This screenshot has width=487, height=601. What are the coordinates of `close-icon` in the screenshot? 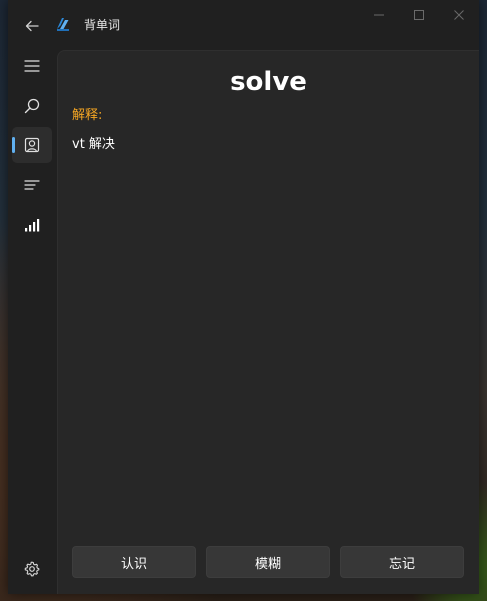 It's located at (459, 15).